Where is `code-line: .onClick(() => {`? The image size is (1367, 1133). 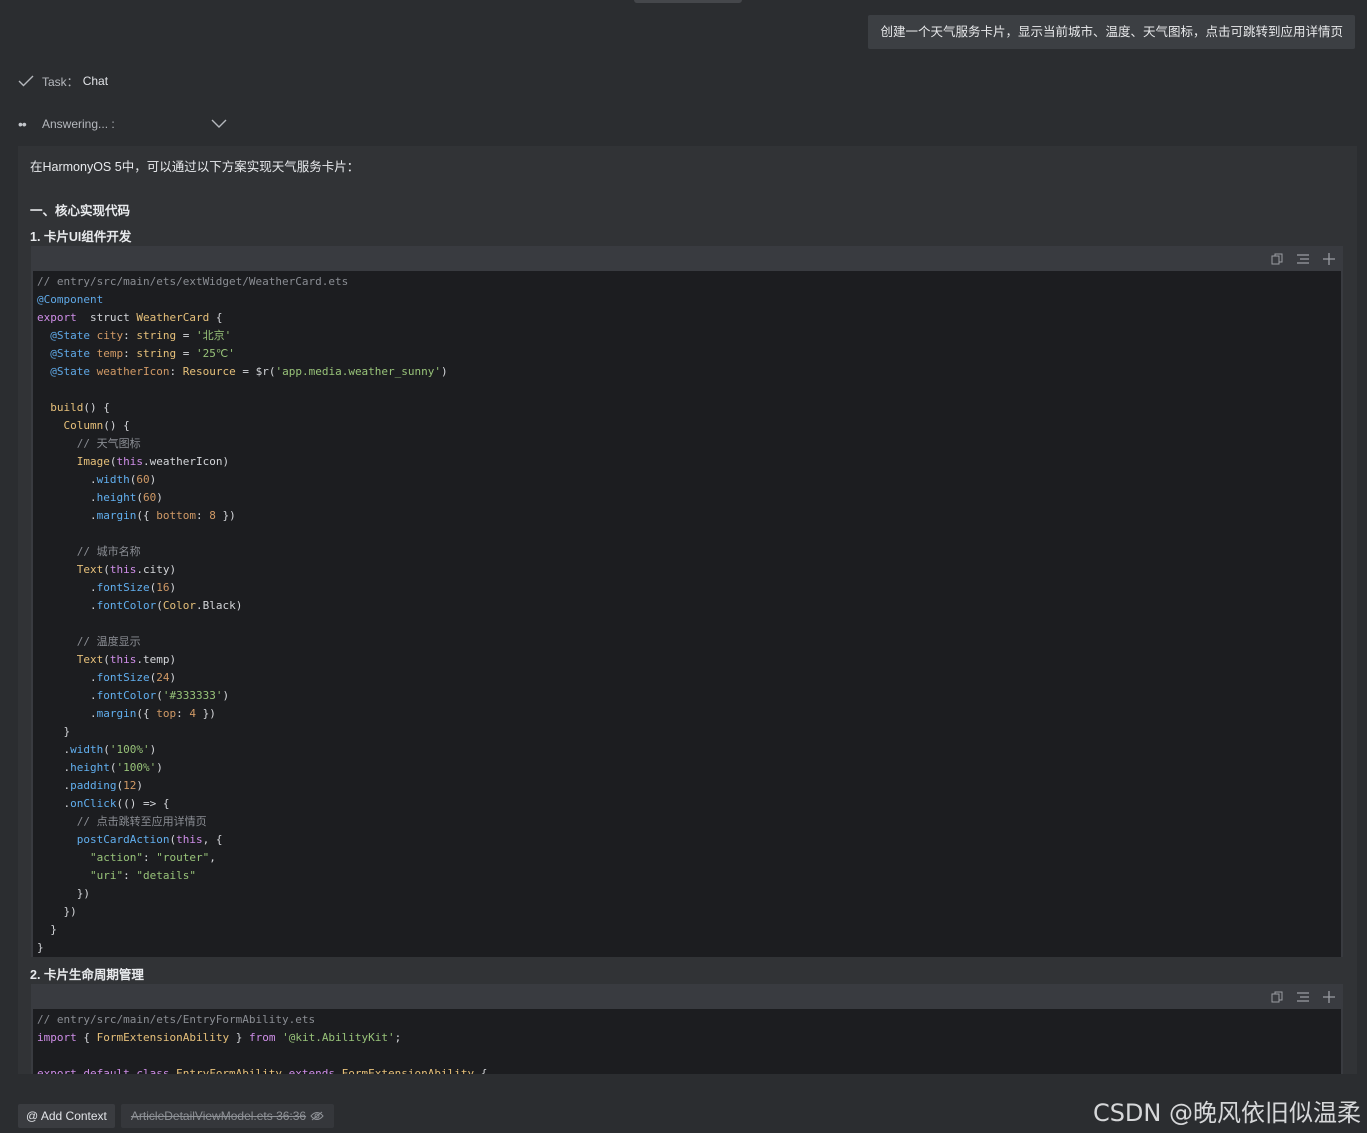
code-line: .onClick(() => { is located at coordinates (103, 803).